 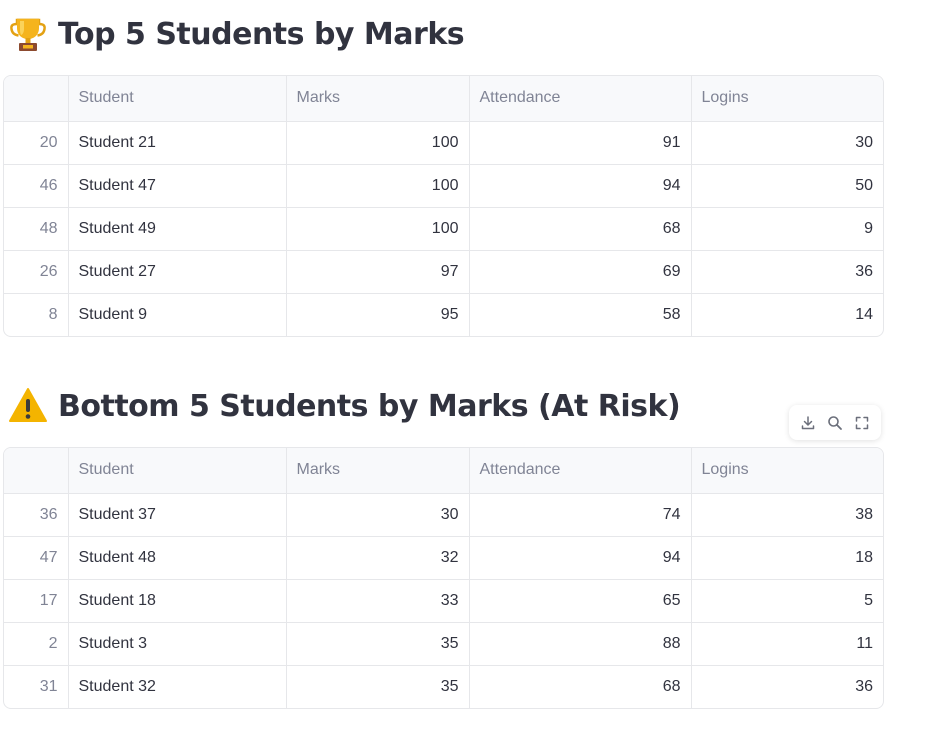 What do you see at coordinates (177, 186) in the screenshot?
I see `student-cell: Student 47` at bounding box center [177, 186].